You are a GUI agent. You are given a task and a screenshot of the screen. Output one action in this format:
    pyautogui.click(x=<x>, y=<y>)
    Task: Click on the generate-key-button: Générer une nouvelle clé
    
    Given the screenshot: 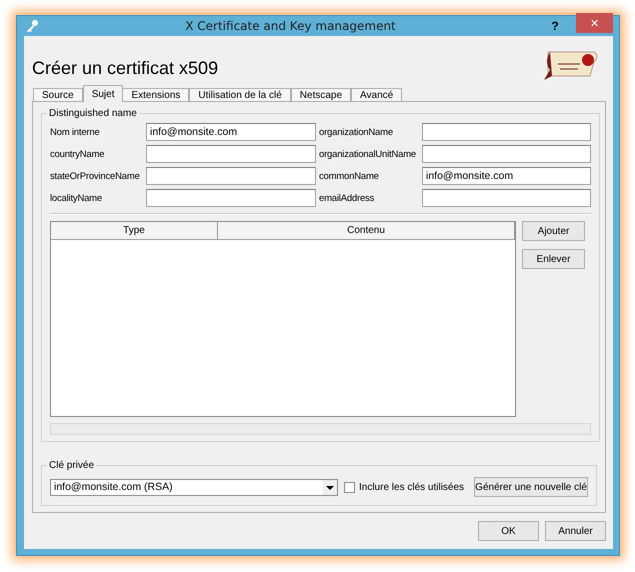 What is the action you would take?
    pyautogui.click(x=531, y=487)
    